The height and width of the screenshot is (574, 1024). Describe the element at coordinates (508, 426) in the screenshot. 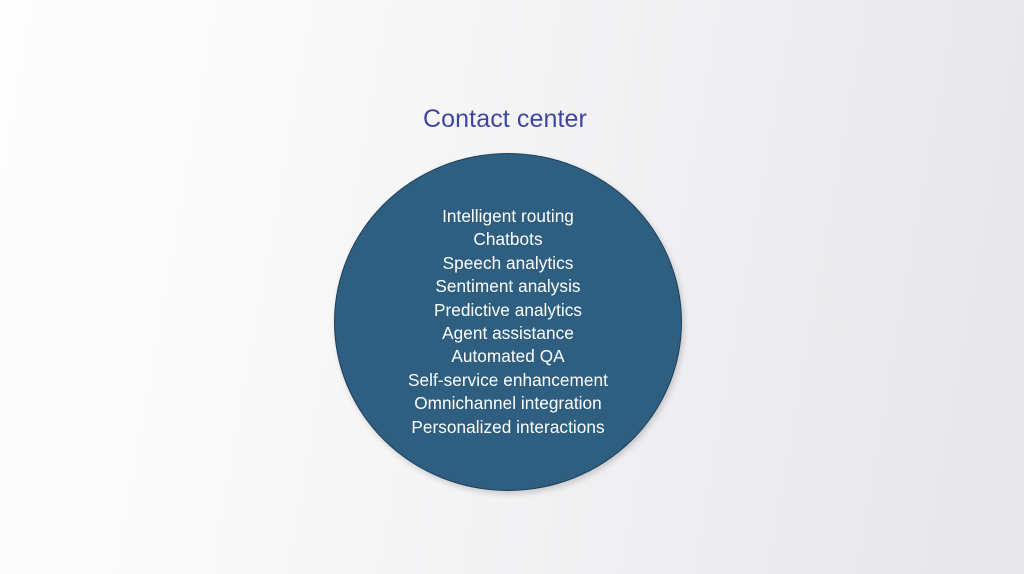

I see `list-item: Personalized interactions` at that location.